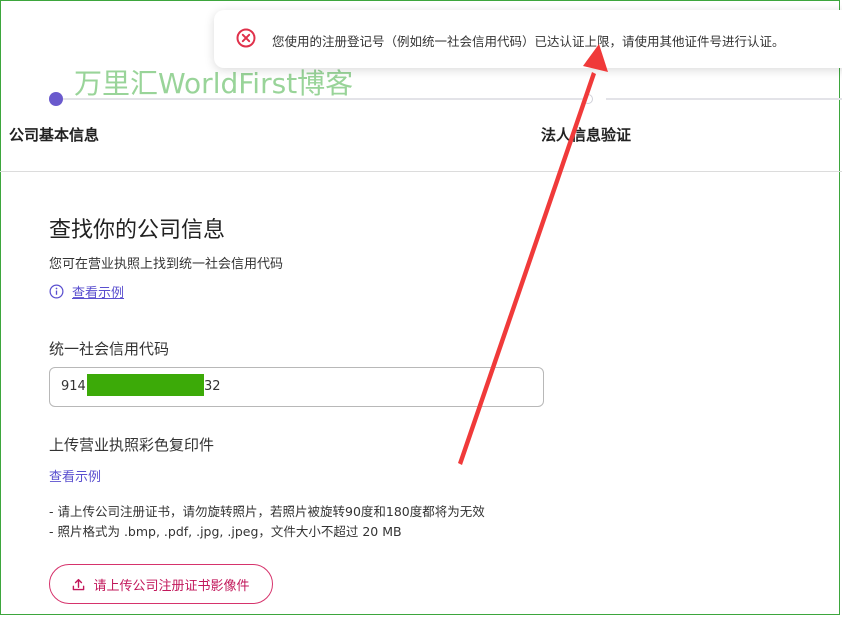 The height and width of the screenshot is (617, 842). I want to click on step-label-legal-person: 法人信息验证, so click(586, 135).